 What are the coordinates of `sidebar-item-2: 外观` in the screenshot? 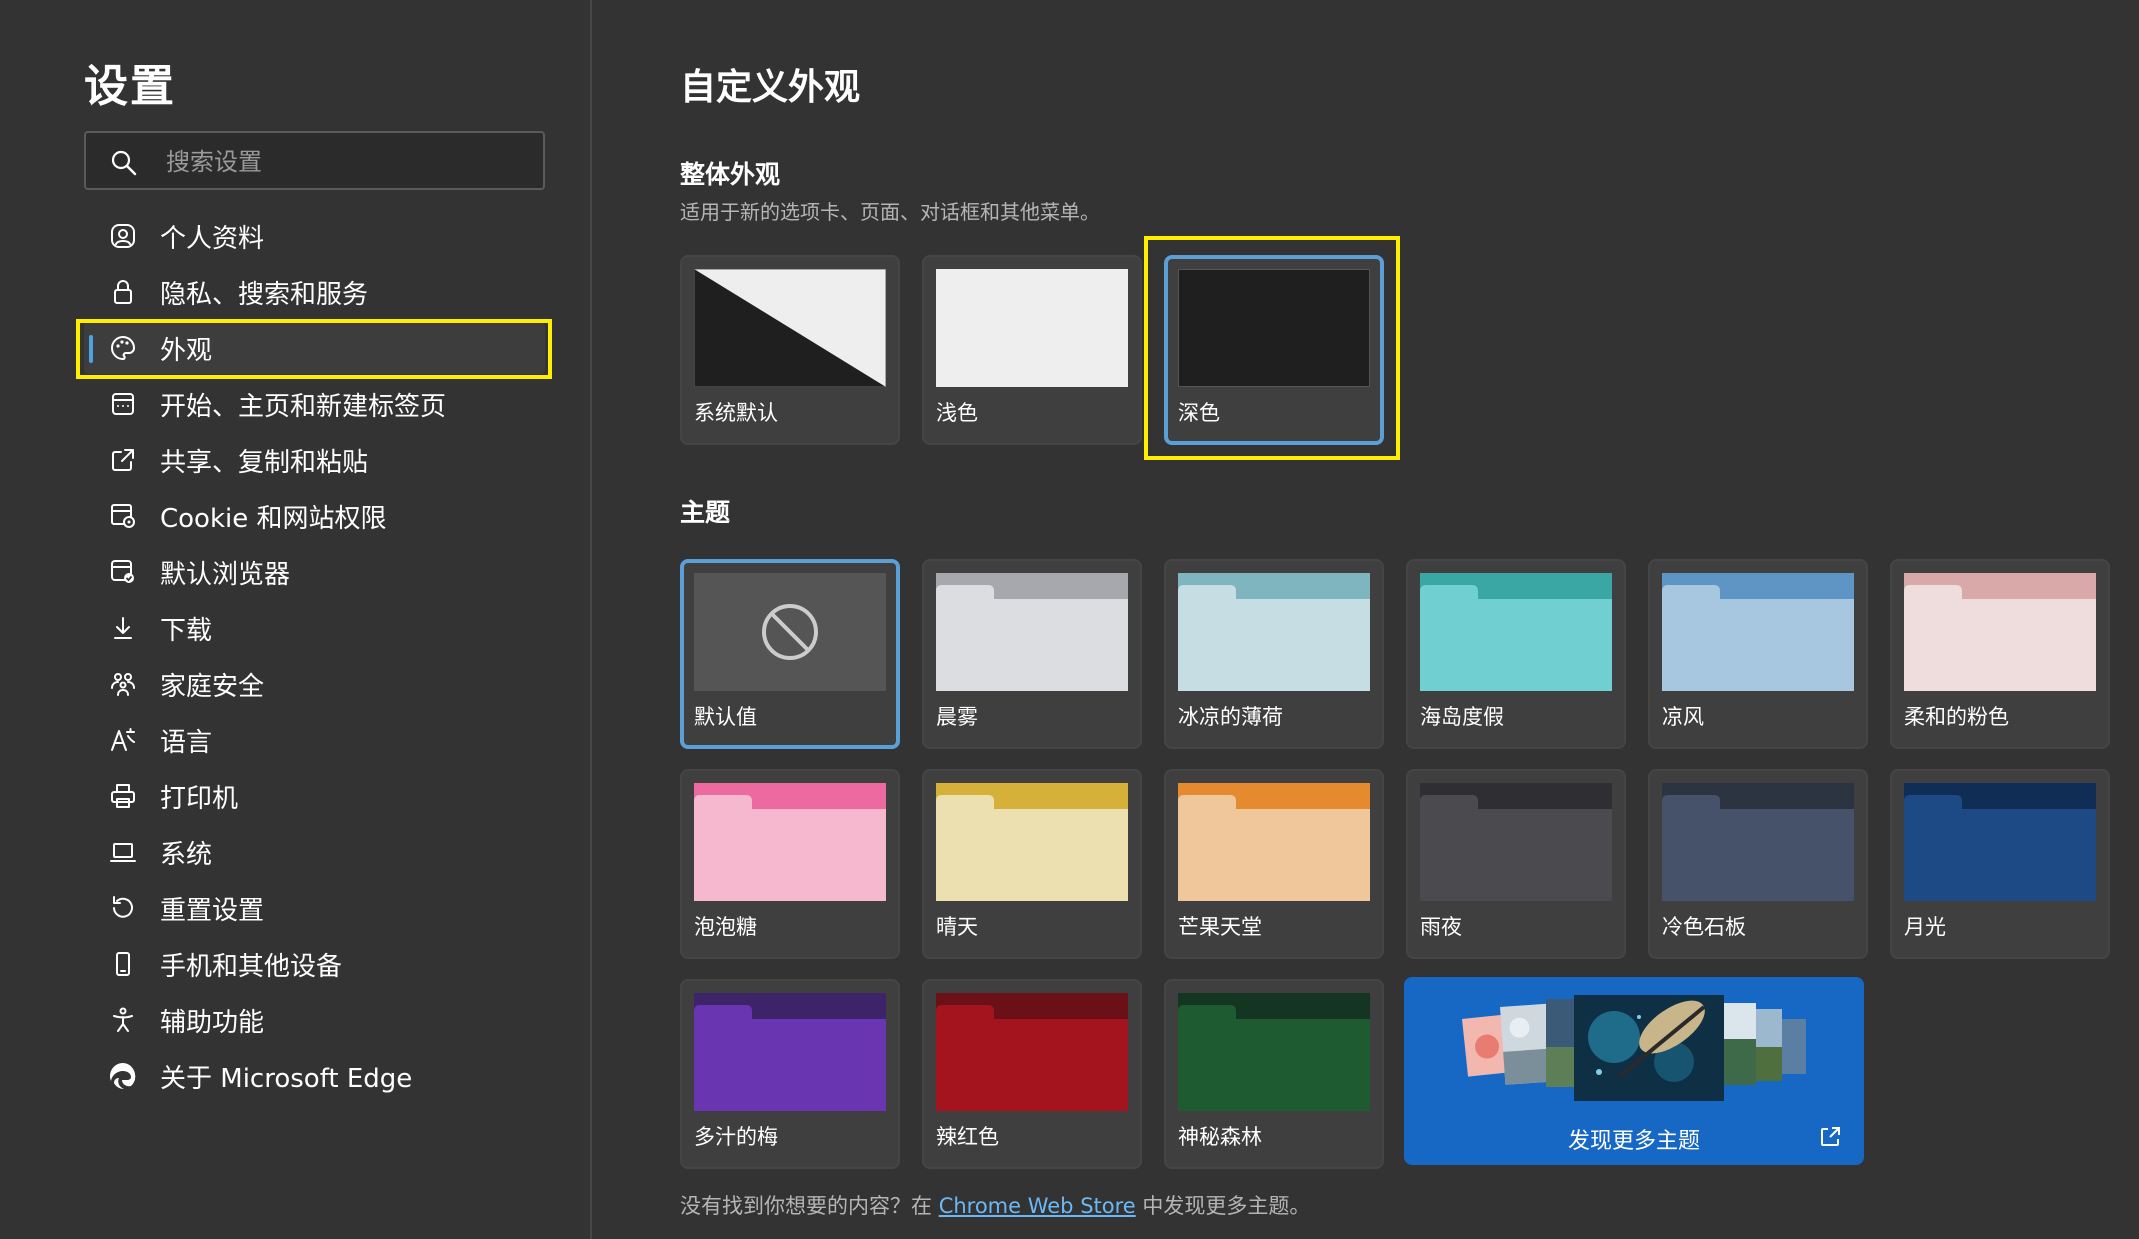 It's located at (314, 348).